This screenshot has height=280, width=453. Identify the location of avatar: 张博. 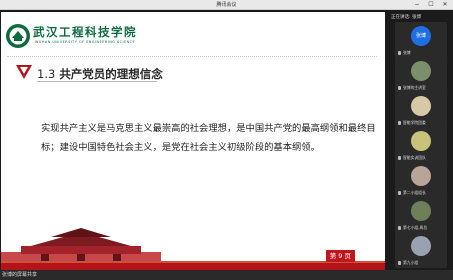
(421, 36).